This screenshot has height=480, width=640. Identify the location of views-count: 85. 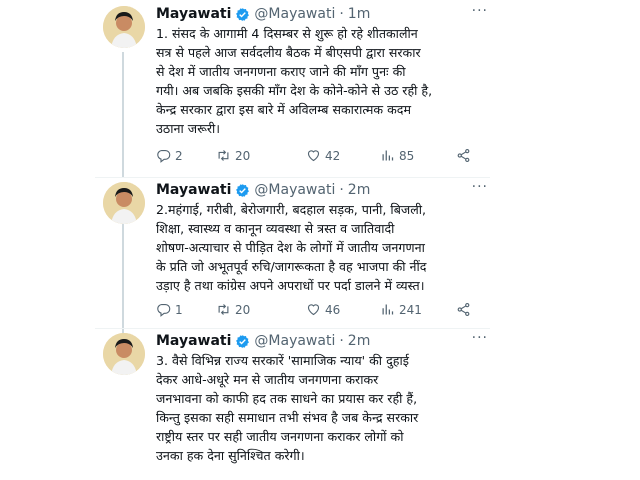
(407, 155).